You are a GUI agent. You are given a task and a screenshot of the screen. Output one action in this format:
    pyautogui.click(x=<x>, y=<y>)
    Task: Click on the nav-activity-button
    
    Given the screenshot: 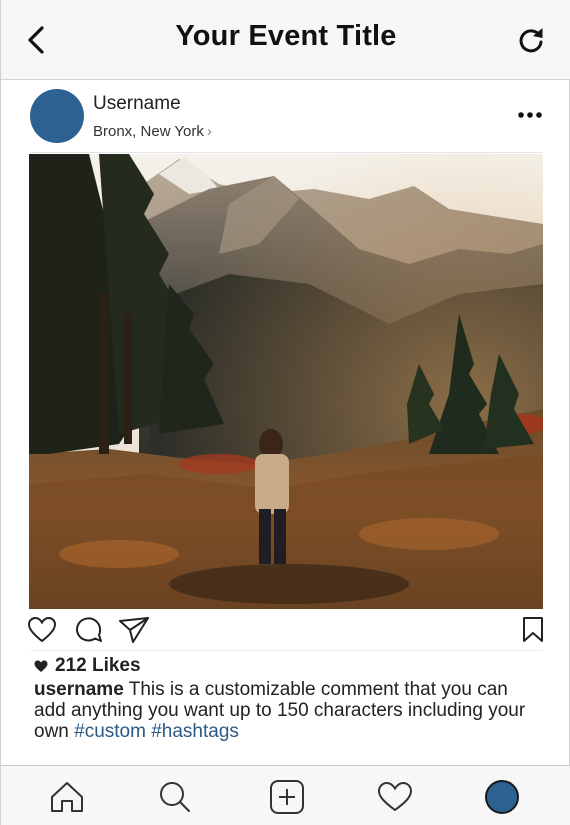 What is the action you would take?
    pyautogui.click(x=395, y=797)
    